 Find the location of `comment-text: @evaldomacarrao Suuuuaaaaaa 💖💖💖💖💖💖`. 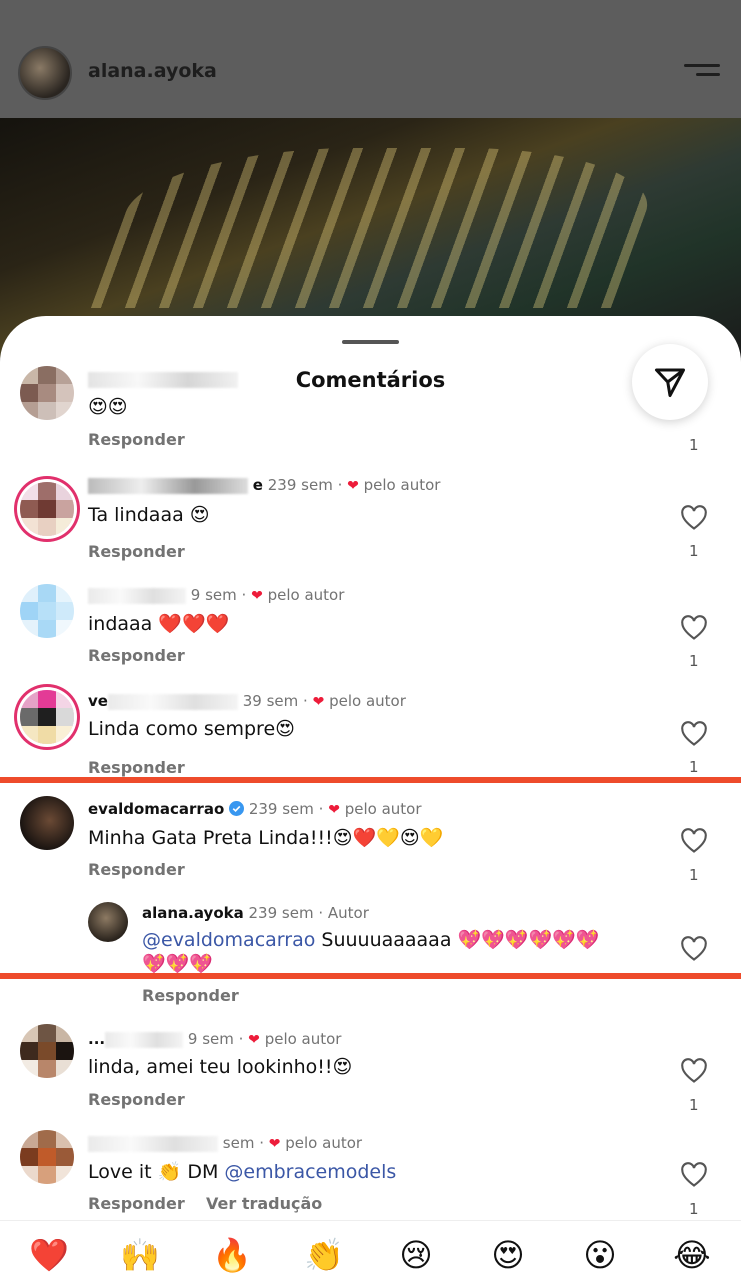

comment-text: @evaldomacarrao Suuuuaaaaaa 💖💖💖💖💖💖 is located at coordinates (371, 940).